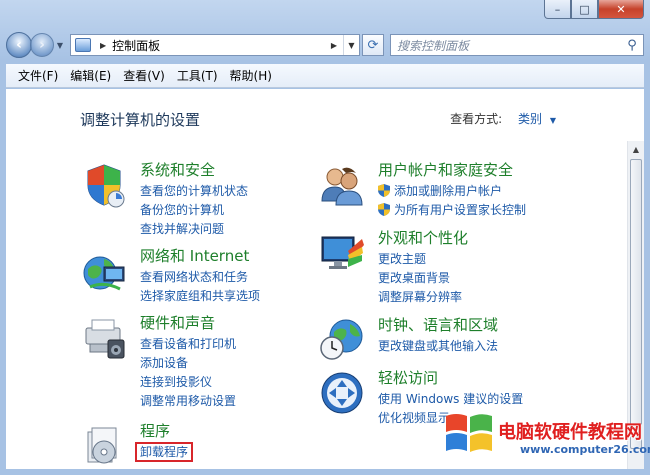 The image size is (650, 475). Describe the element at coordinates (636, 149) in the screenshot. I see `scroll-up-icon: ▲` at that location.